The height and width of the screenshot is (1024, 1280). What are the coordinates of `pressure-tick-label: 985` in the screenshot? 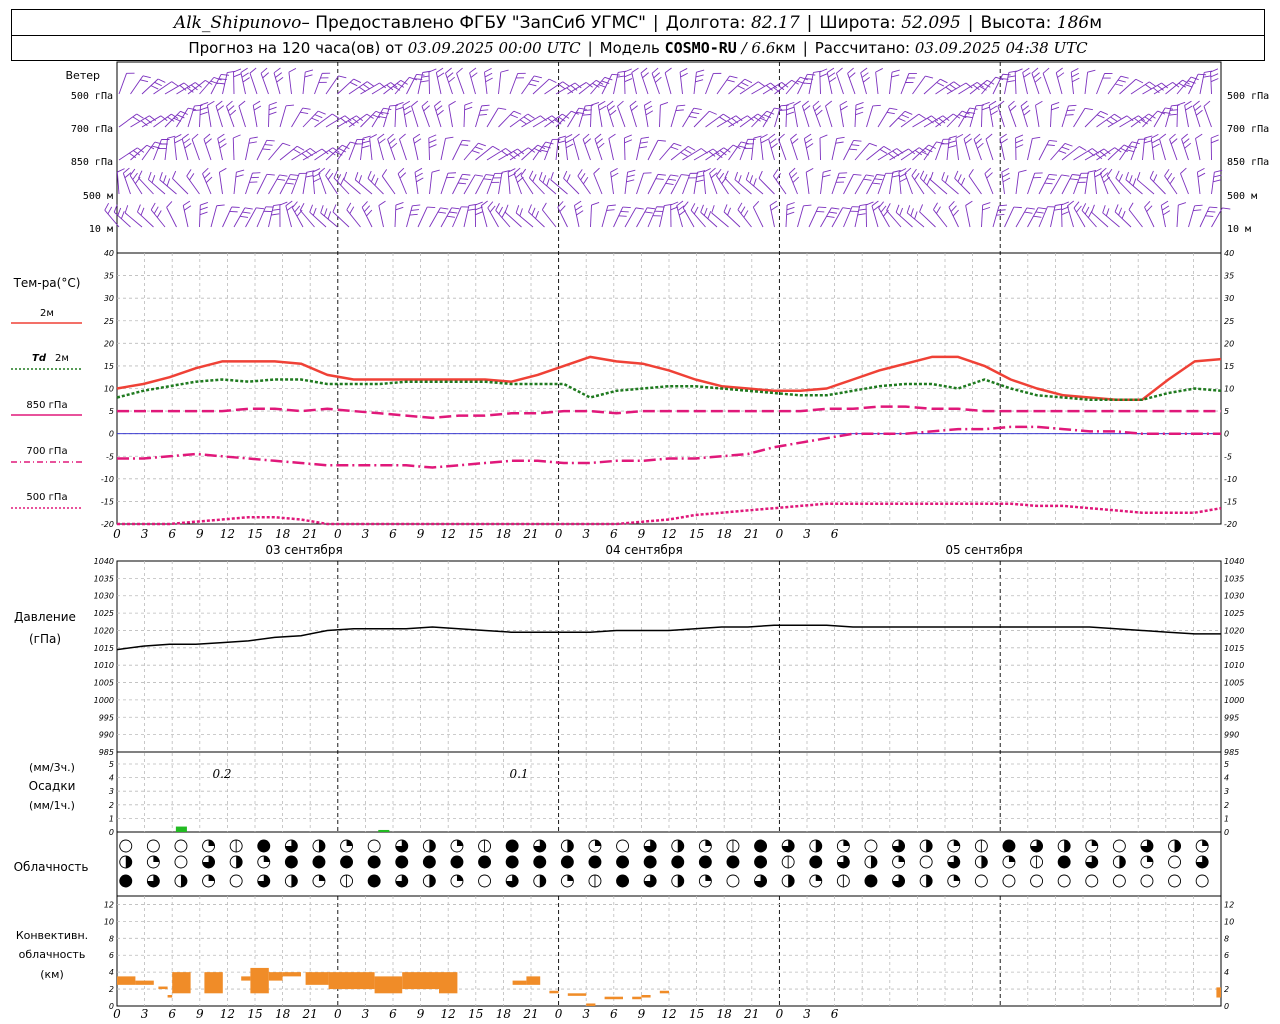 It's located at (106, 752).